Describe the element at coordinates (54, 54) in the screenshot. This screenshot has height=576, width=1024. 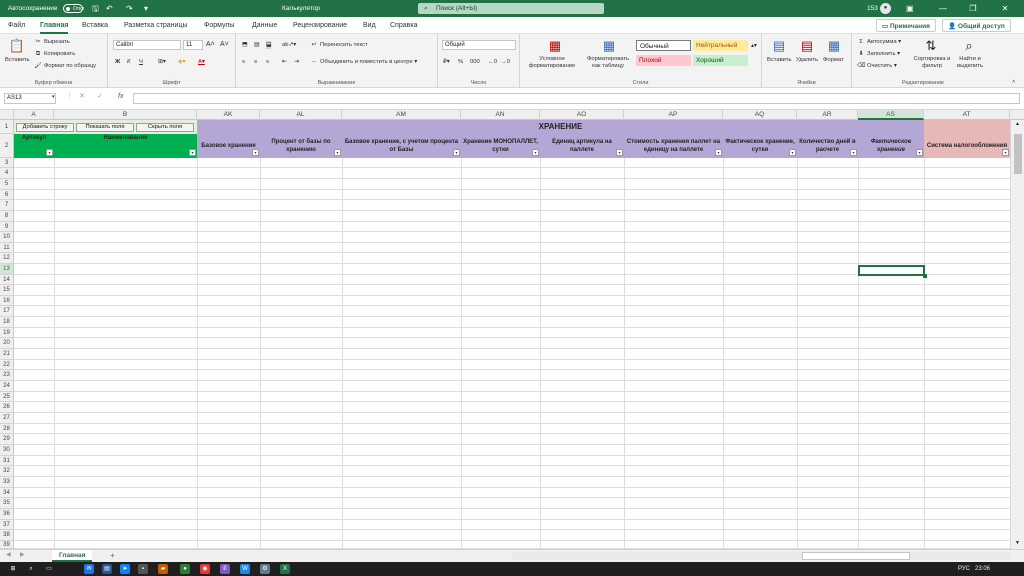
I see `copy-button: ⧉ Копировать` at that location.